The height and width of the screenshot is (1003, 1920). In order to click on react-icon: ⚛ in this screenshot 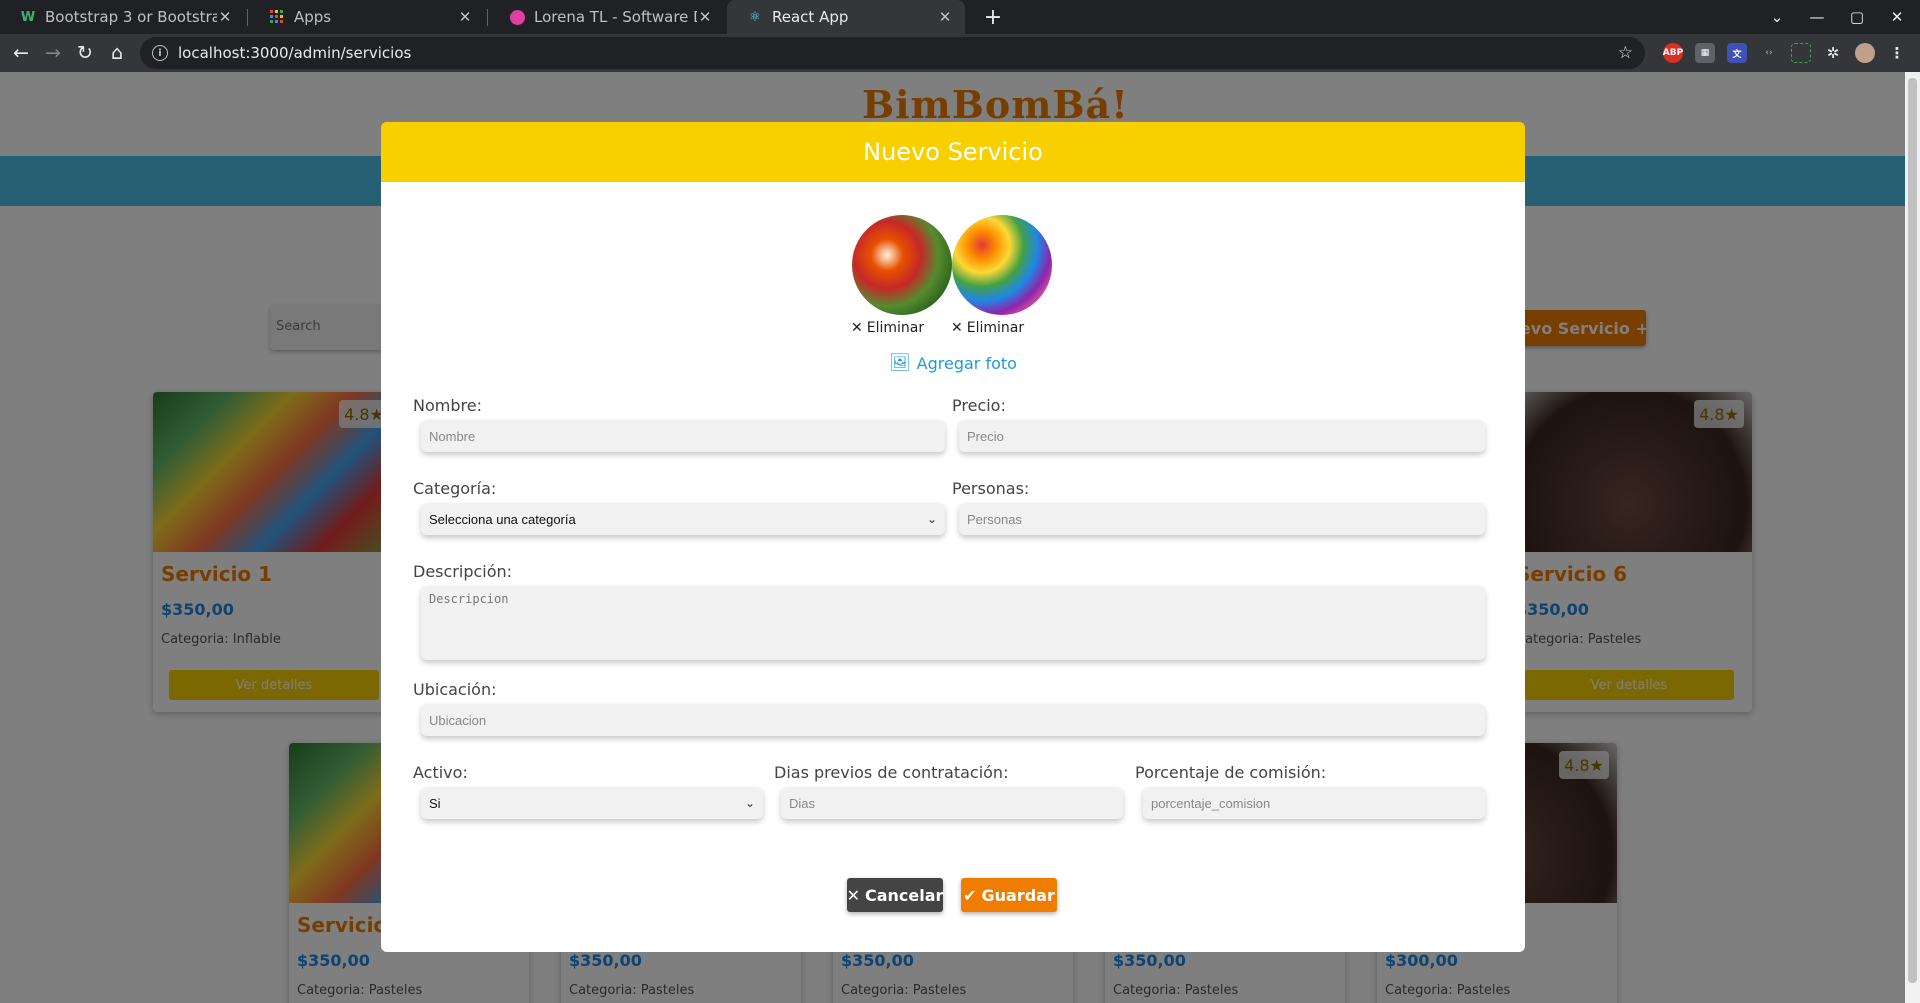, I will do `click(755, 17)`.